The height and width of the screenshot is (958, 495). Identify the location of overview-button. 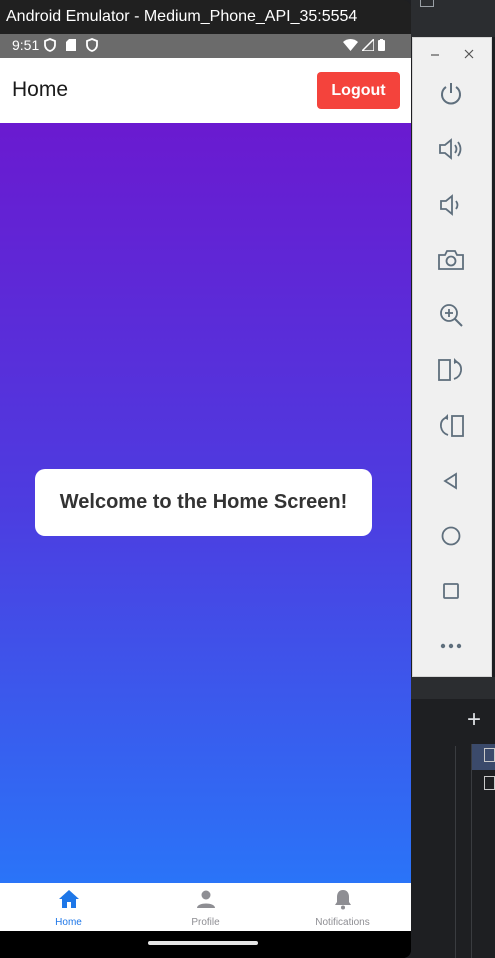
(451, 591).